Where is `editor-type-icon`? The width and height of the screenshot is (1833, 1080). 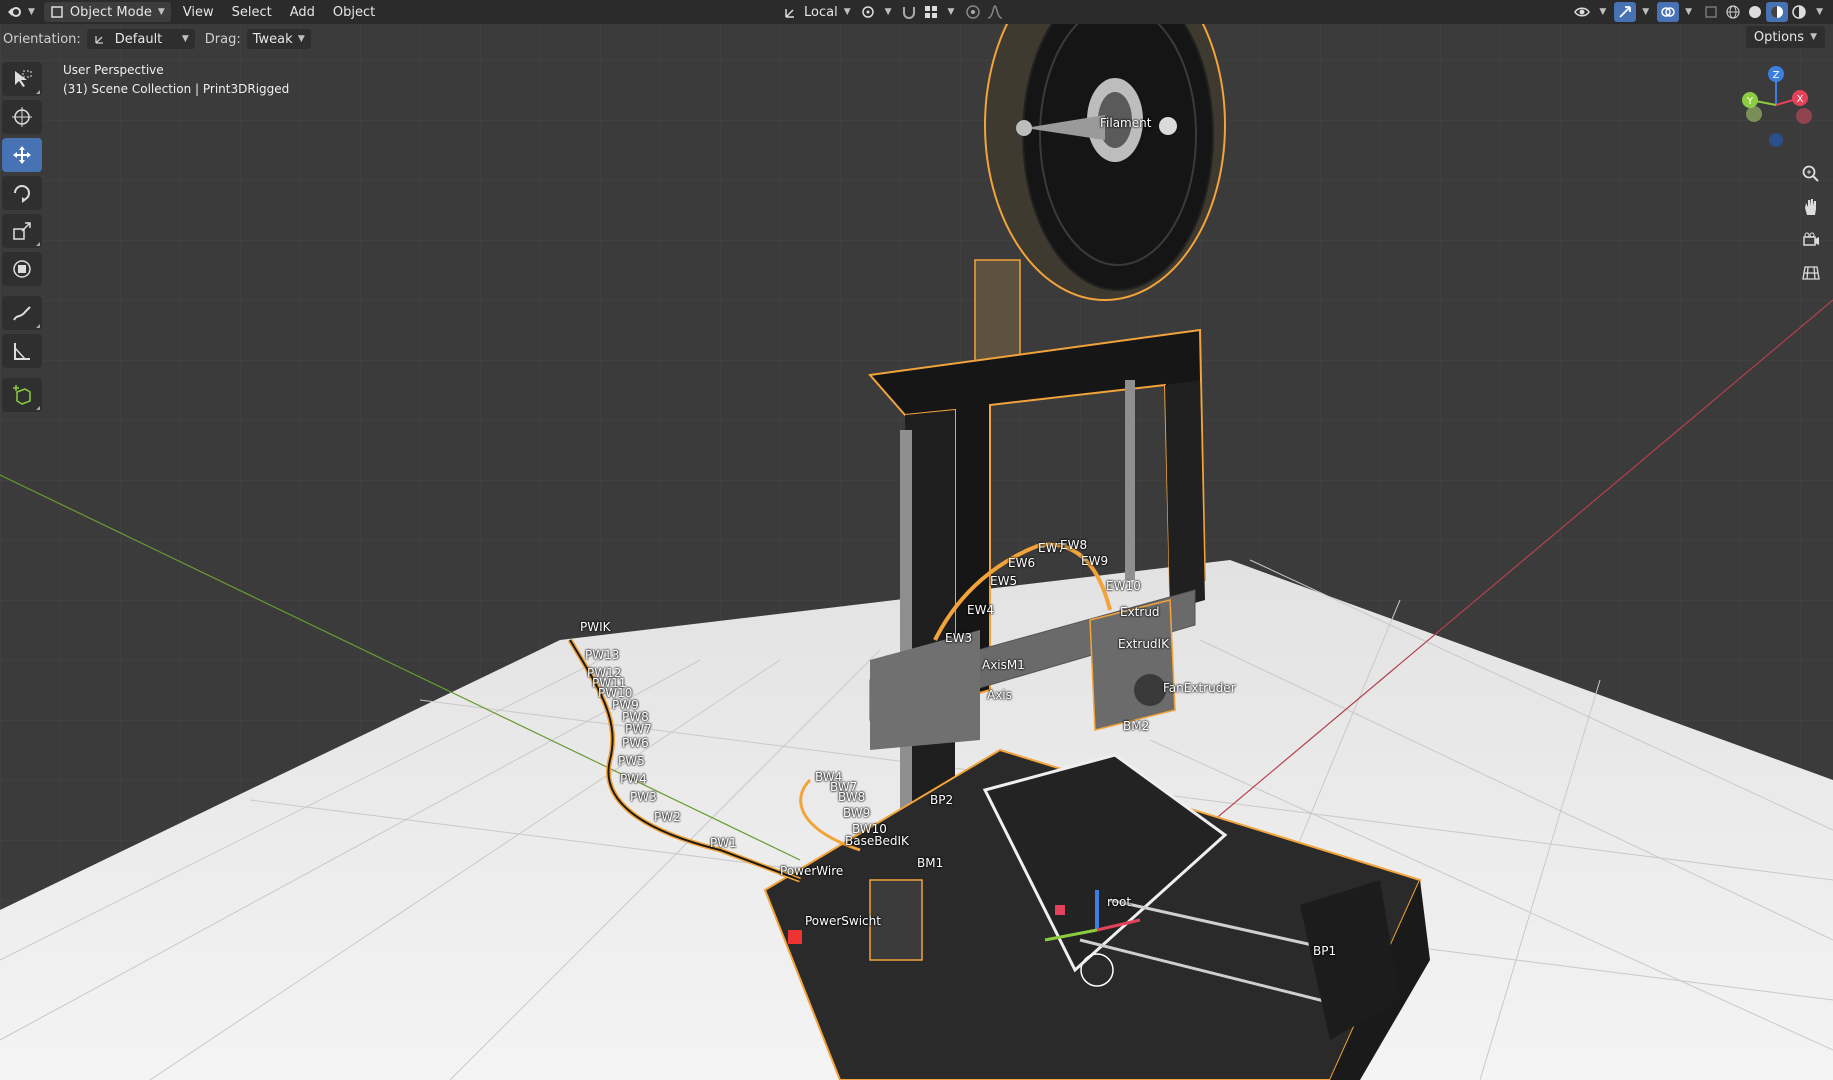
editor-type-icon is located at coordinates (14, 12).